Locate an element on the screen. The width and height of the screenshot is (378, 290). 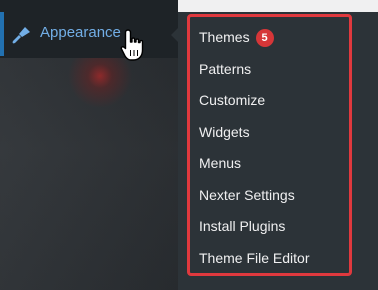
sidebar-item-appearance: Appearance is located at coordinates (89, 34).